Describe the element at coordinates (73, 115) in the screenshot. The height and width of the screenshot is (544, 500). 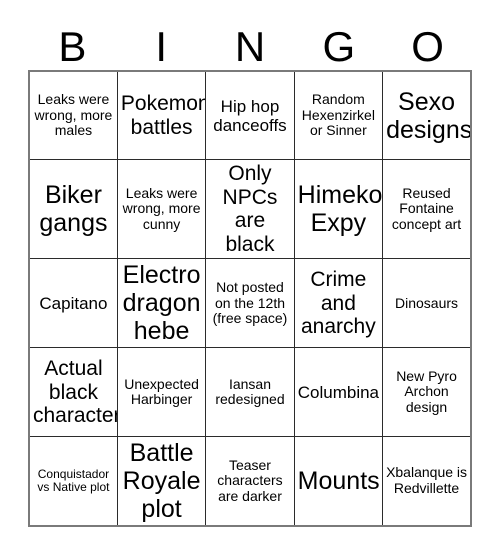
I see `bingo-cell: Leaks were wrong, more males` at that location.